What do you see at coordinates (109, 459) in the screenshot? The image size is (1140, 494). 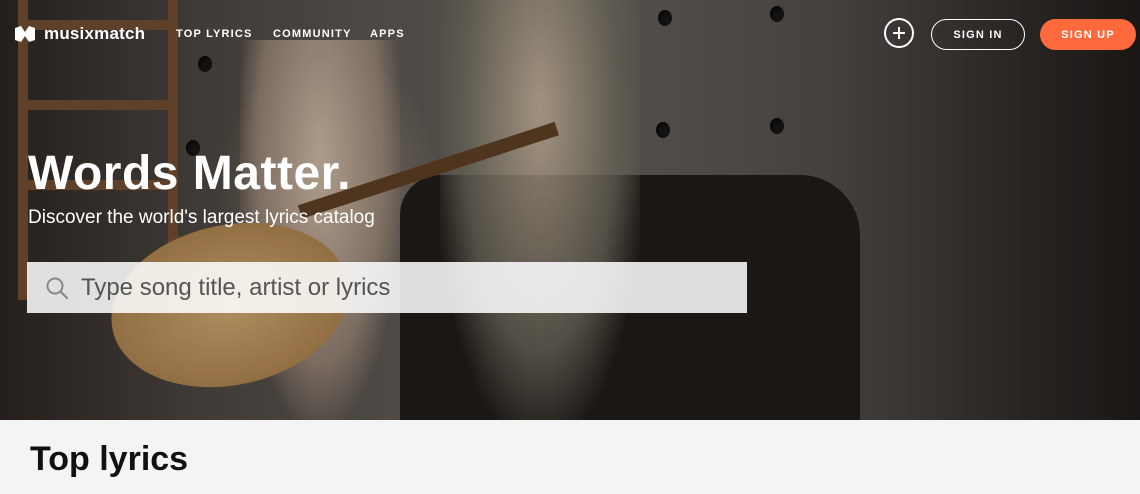 I see `section-title: Top lyrics` at bounding box center [109, 459].